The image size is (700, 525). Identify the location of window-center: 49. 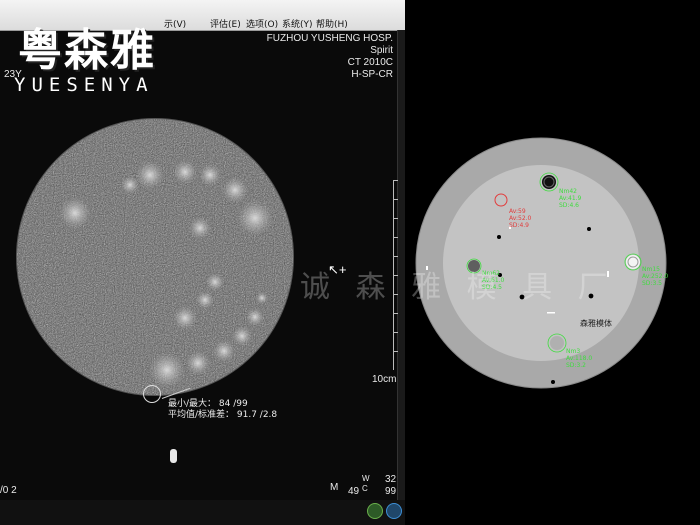
(354, 491).